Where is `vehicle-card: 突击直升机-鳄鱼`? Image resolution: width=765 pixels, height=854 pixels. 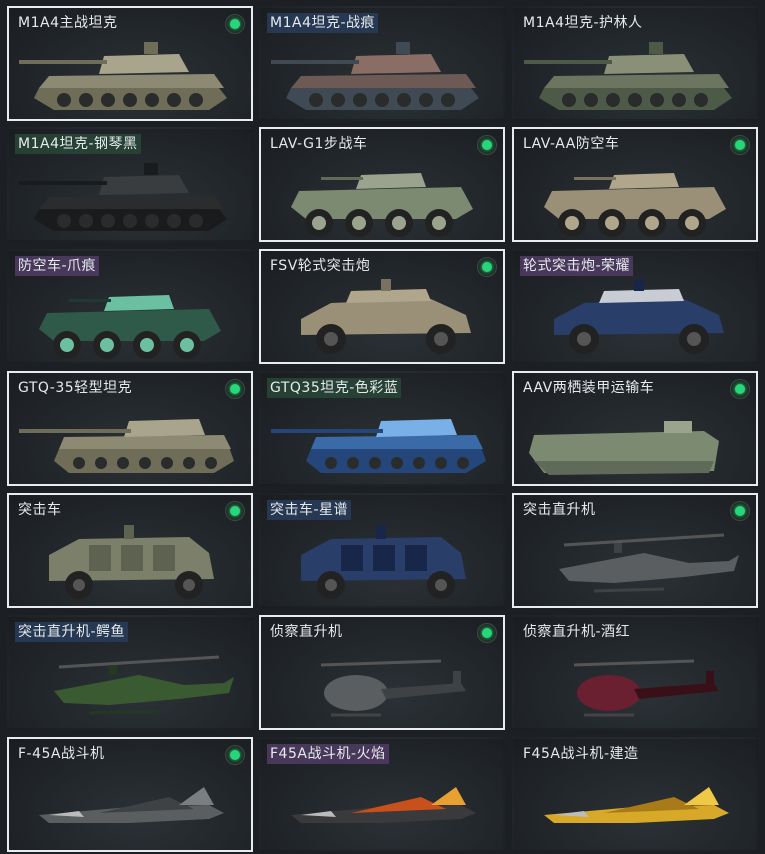
vehicle-card: 突击直升机-鳄鱼 is located at coordinates (130, 672).